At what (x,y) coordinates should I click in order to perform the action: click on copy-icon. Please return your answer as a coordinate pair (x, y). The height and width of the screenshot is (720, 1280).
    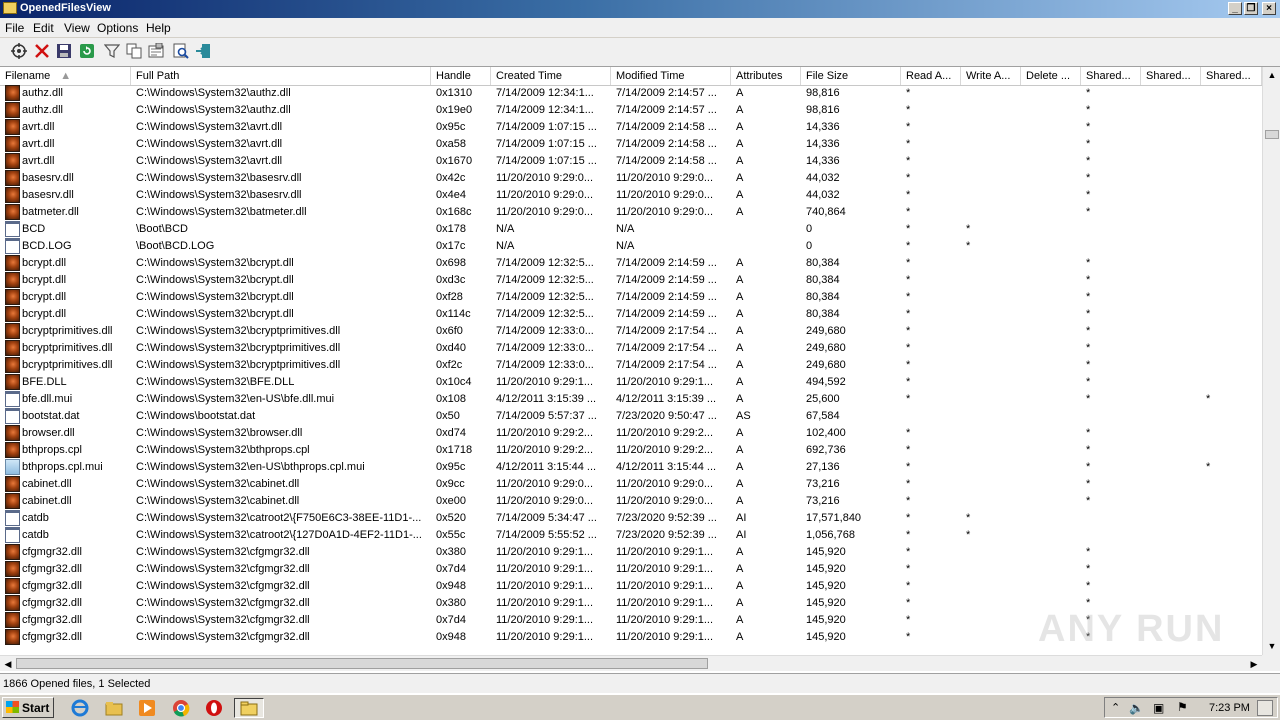
    Looking at the image, I should click on (134, 51).